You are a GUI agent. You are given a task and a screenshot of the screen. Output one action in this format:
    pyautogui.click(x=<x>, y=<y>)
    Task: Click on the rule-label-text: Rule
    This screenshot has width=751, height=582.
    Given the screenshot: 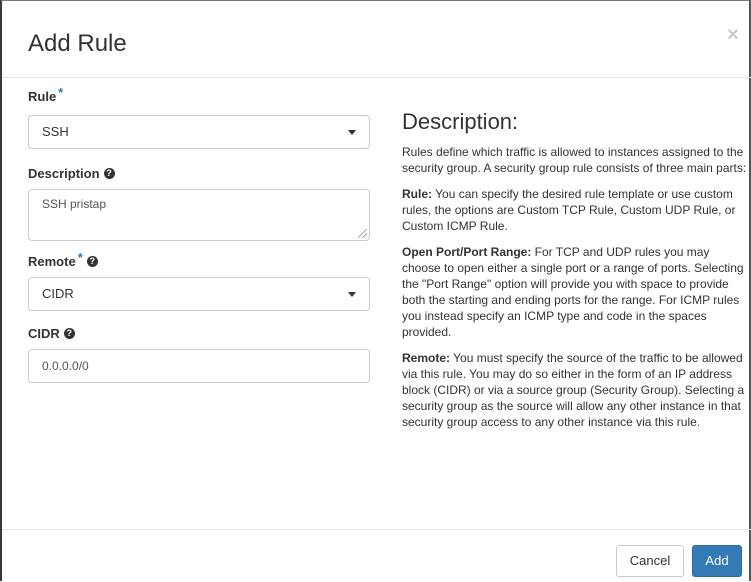 What is the action you would take?
    pyautogui.click(x=42, y=96)
    